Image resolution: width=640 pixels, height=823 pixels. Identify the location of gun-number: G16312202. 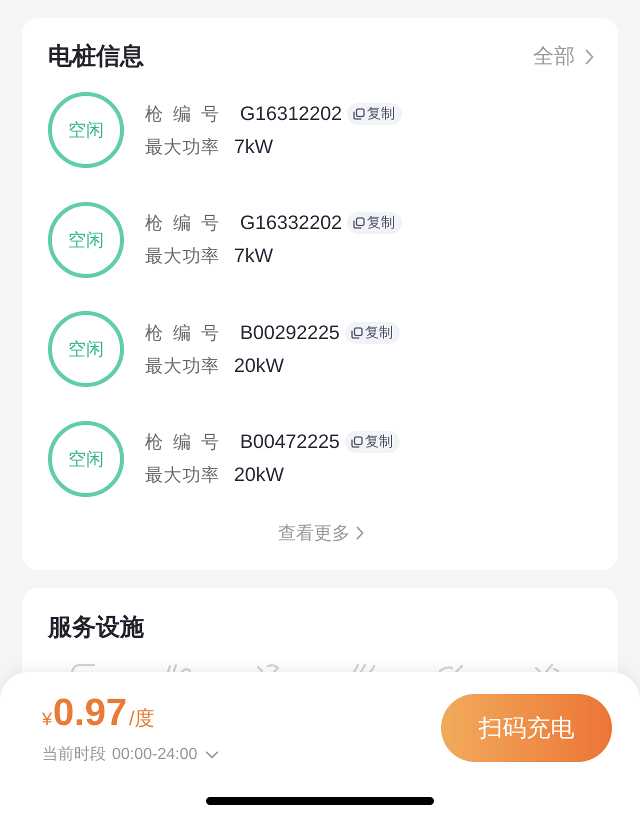
(291, 113).